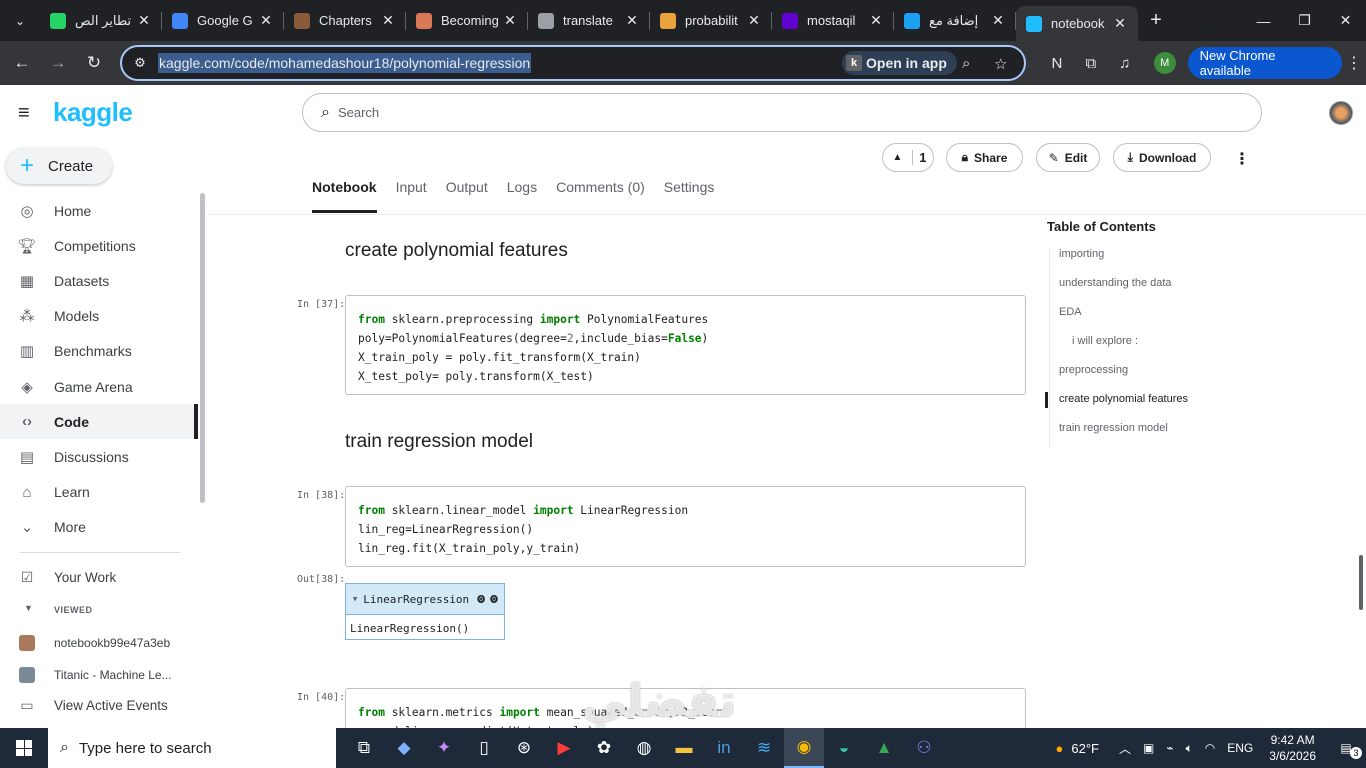  What do you see at coordinates (782, 112) in the screenshot?
I see `search-input: ⌕ Search` at bounding box center [782, 112].